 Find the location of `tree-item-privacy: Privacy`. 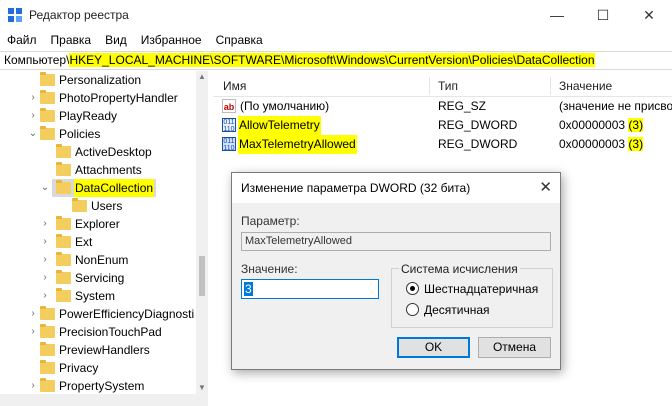

tree-item-privacy: Privacy is located at coordinates (103, 368).